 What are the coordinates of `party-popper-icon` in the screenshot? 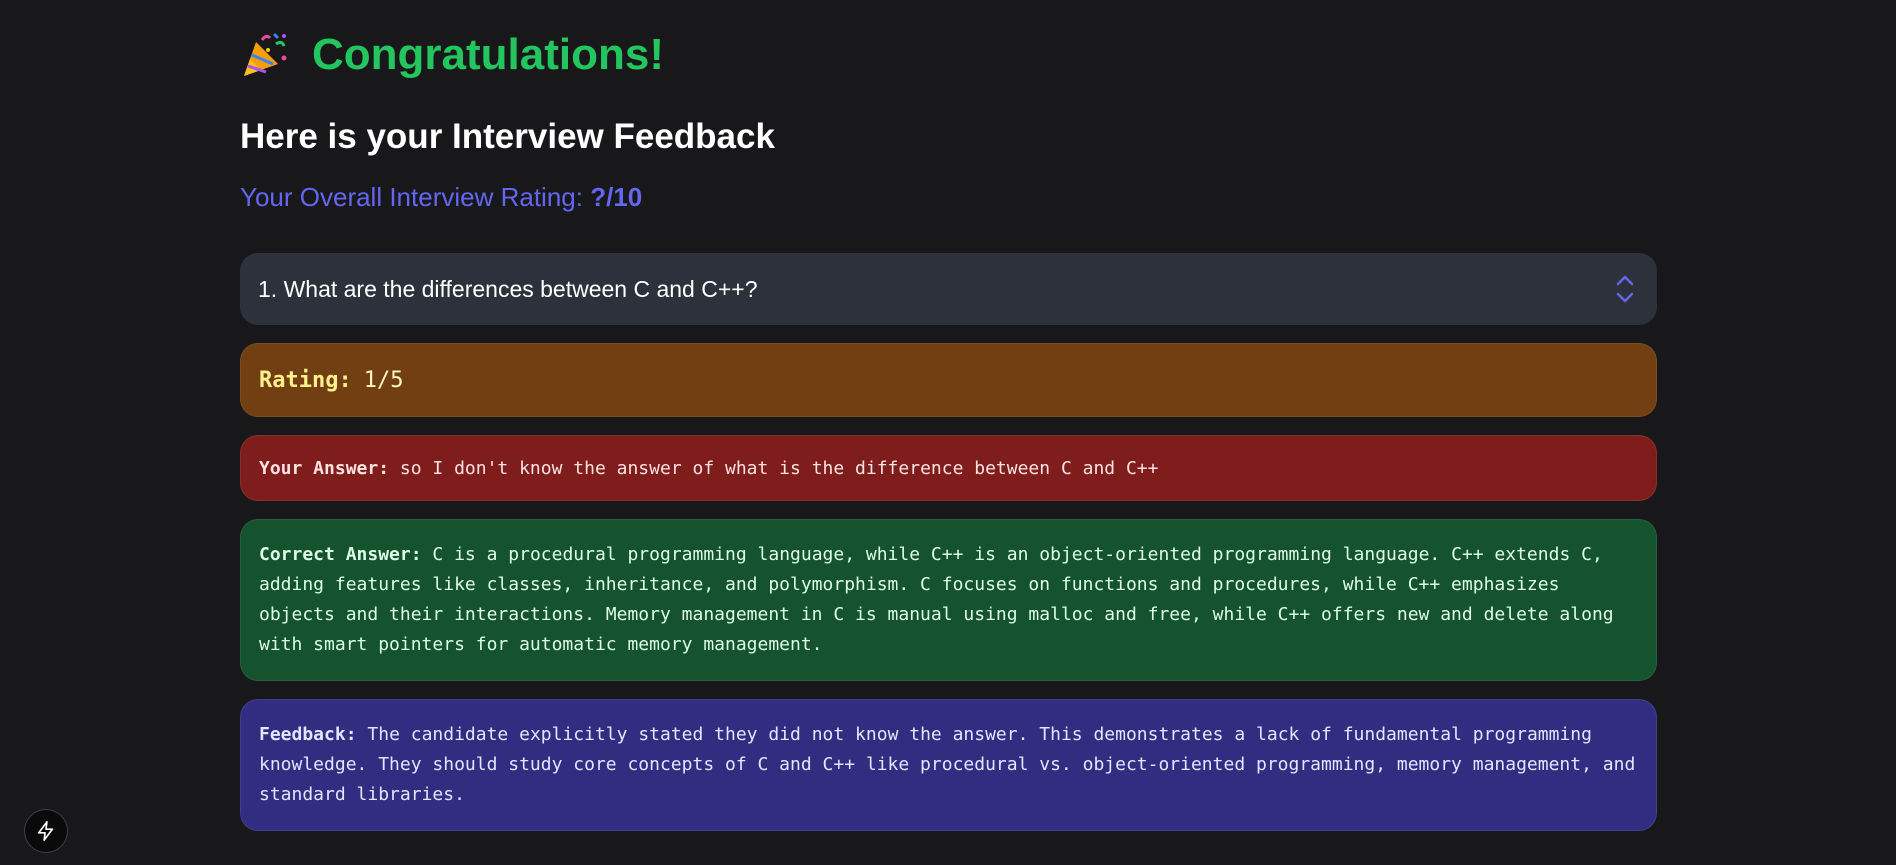 It's located at (265, 54).